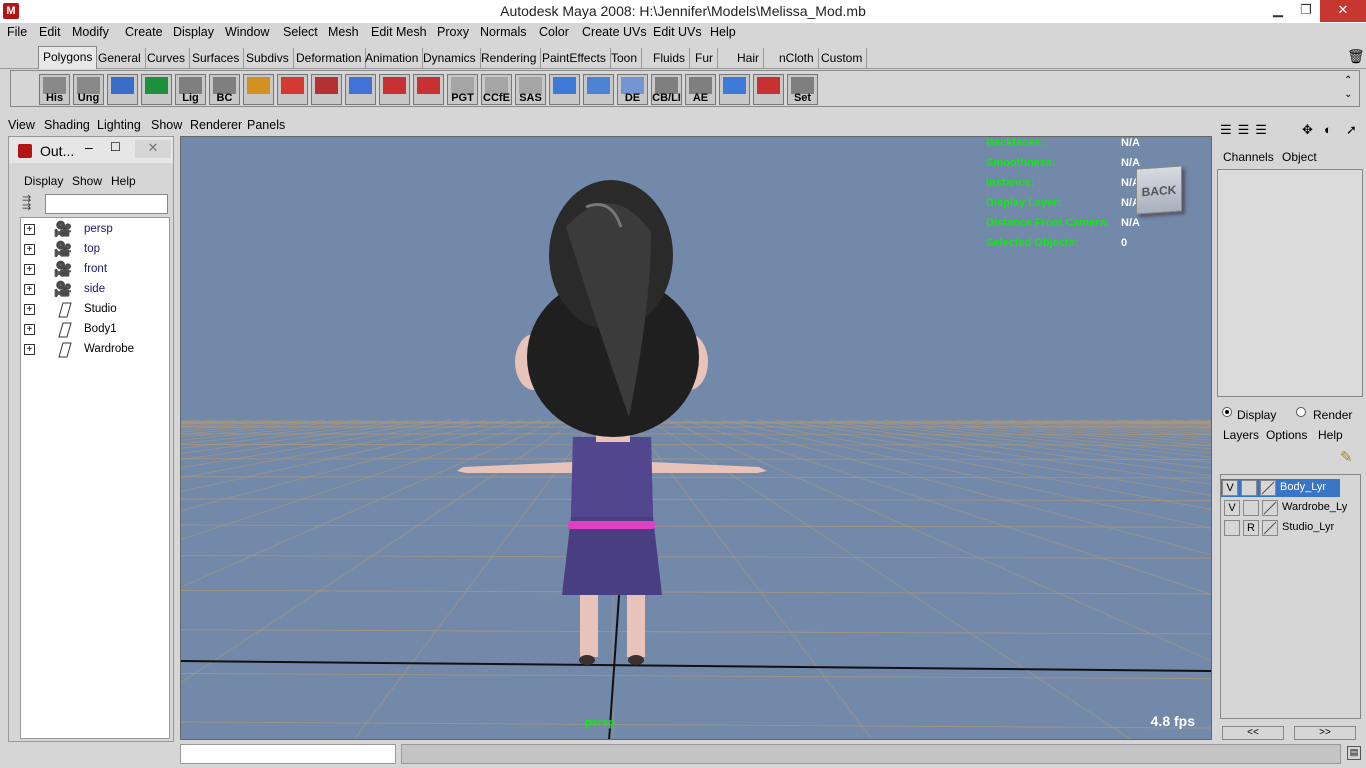 This screenshot has width=1366, height=768. What do you see at coordinates (1328, 129) in the screenshot?
I see `shading-icon: ◐` at bounding box center [1328, 129].